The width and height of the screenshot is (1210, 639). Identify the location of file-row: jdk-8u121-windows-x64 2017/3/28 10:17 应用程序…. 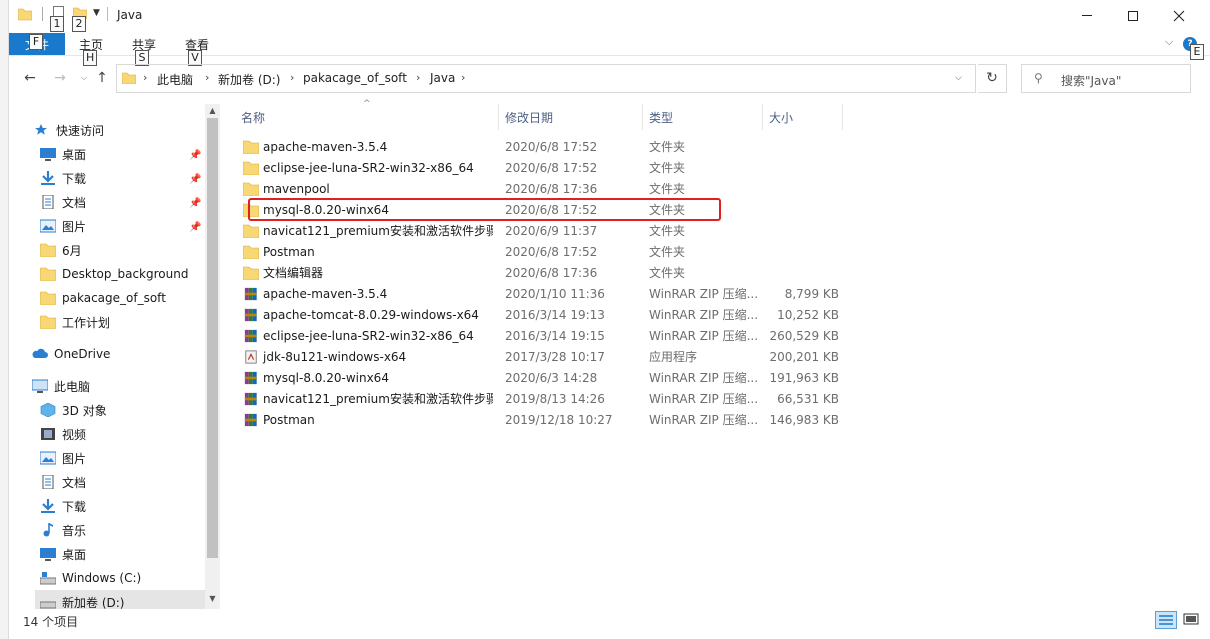
(541, 357).